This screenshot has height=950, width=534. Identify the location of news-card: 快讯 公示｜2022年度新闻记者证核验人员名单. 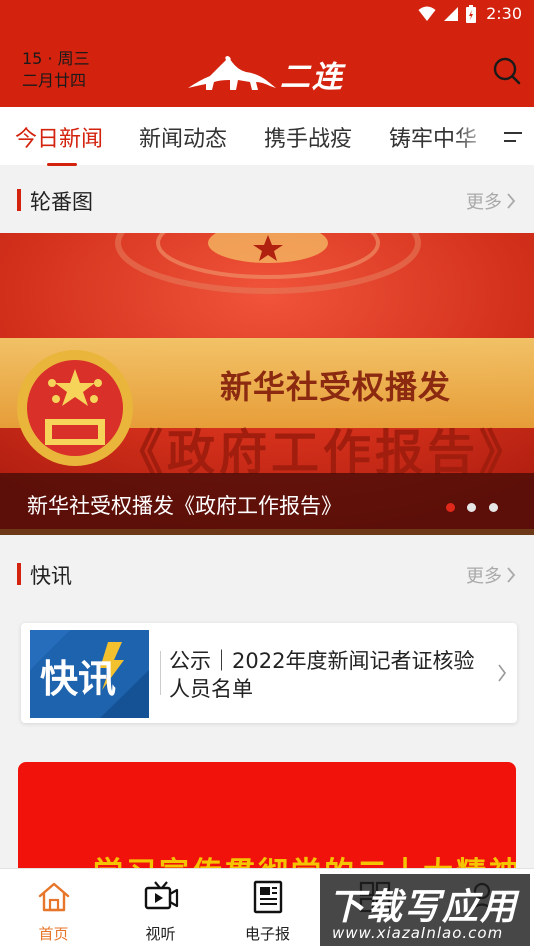
(269, 673).